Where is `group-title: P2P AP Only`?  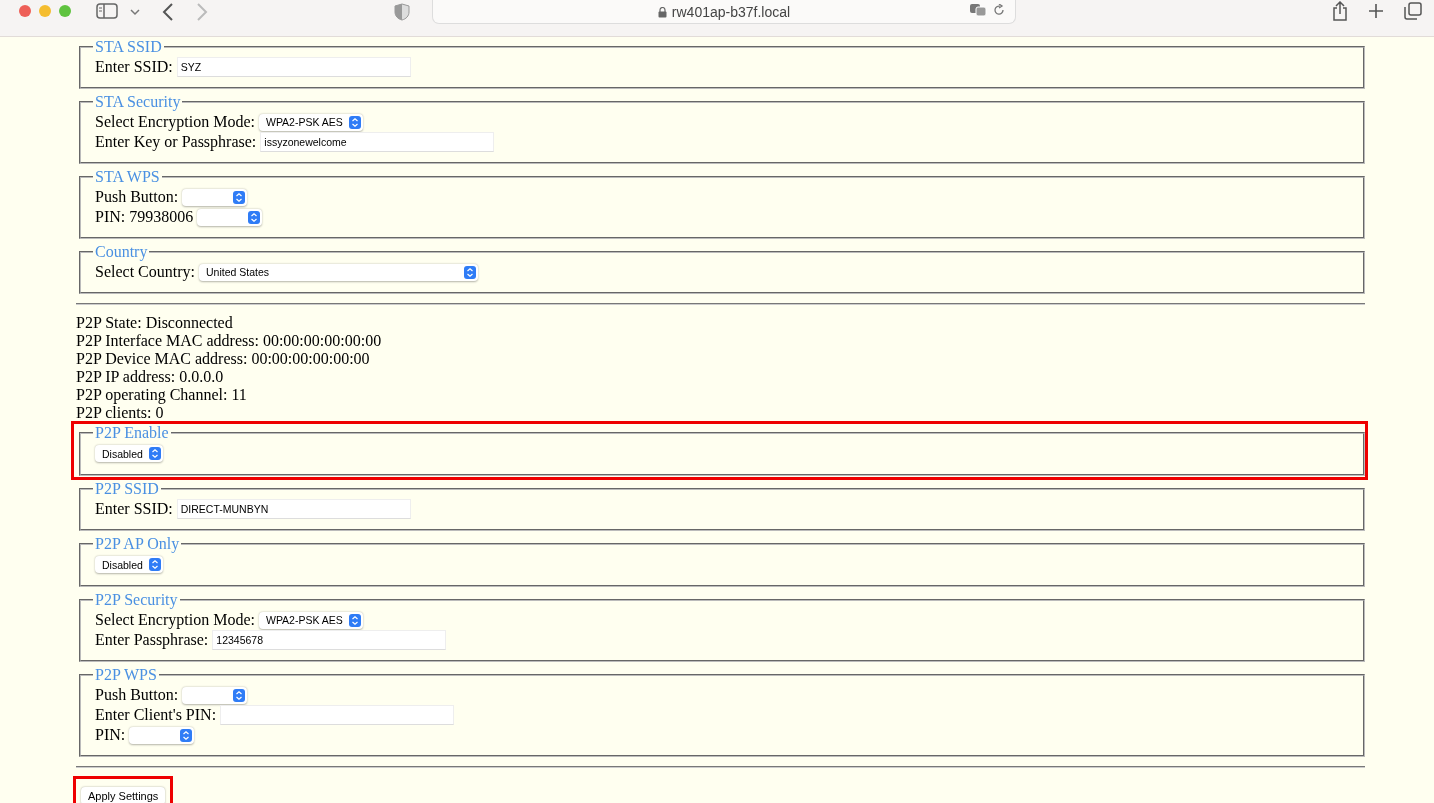 group-title: P2P AP Only is located at coordinates (137, 543).